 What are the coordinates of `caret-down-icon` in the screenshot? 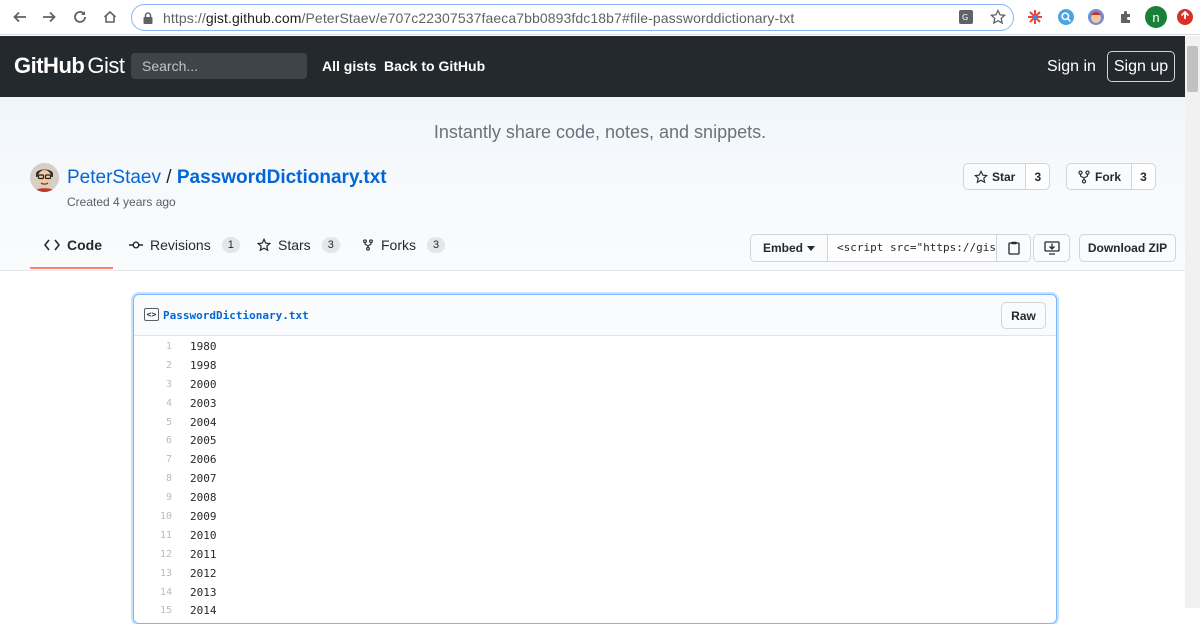 It's located at (811, 248).